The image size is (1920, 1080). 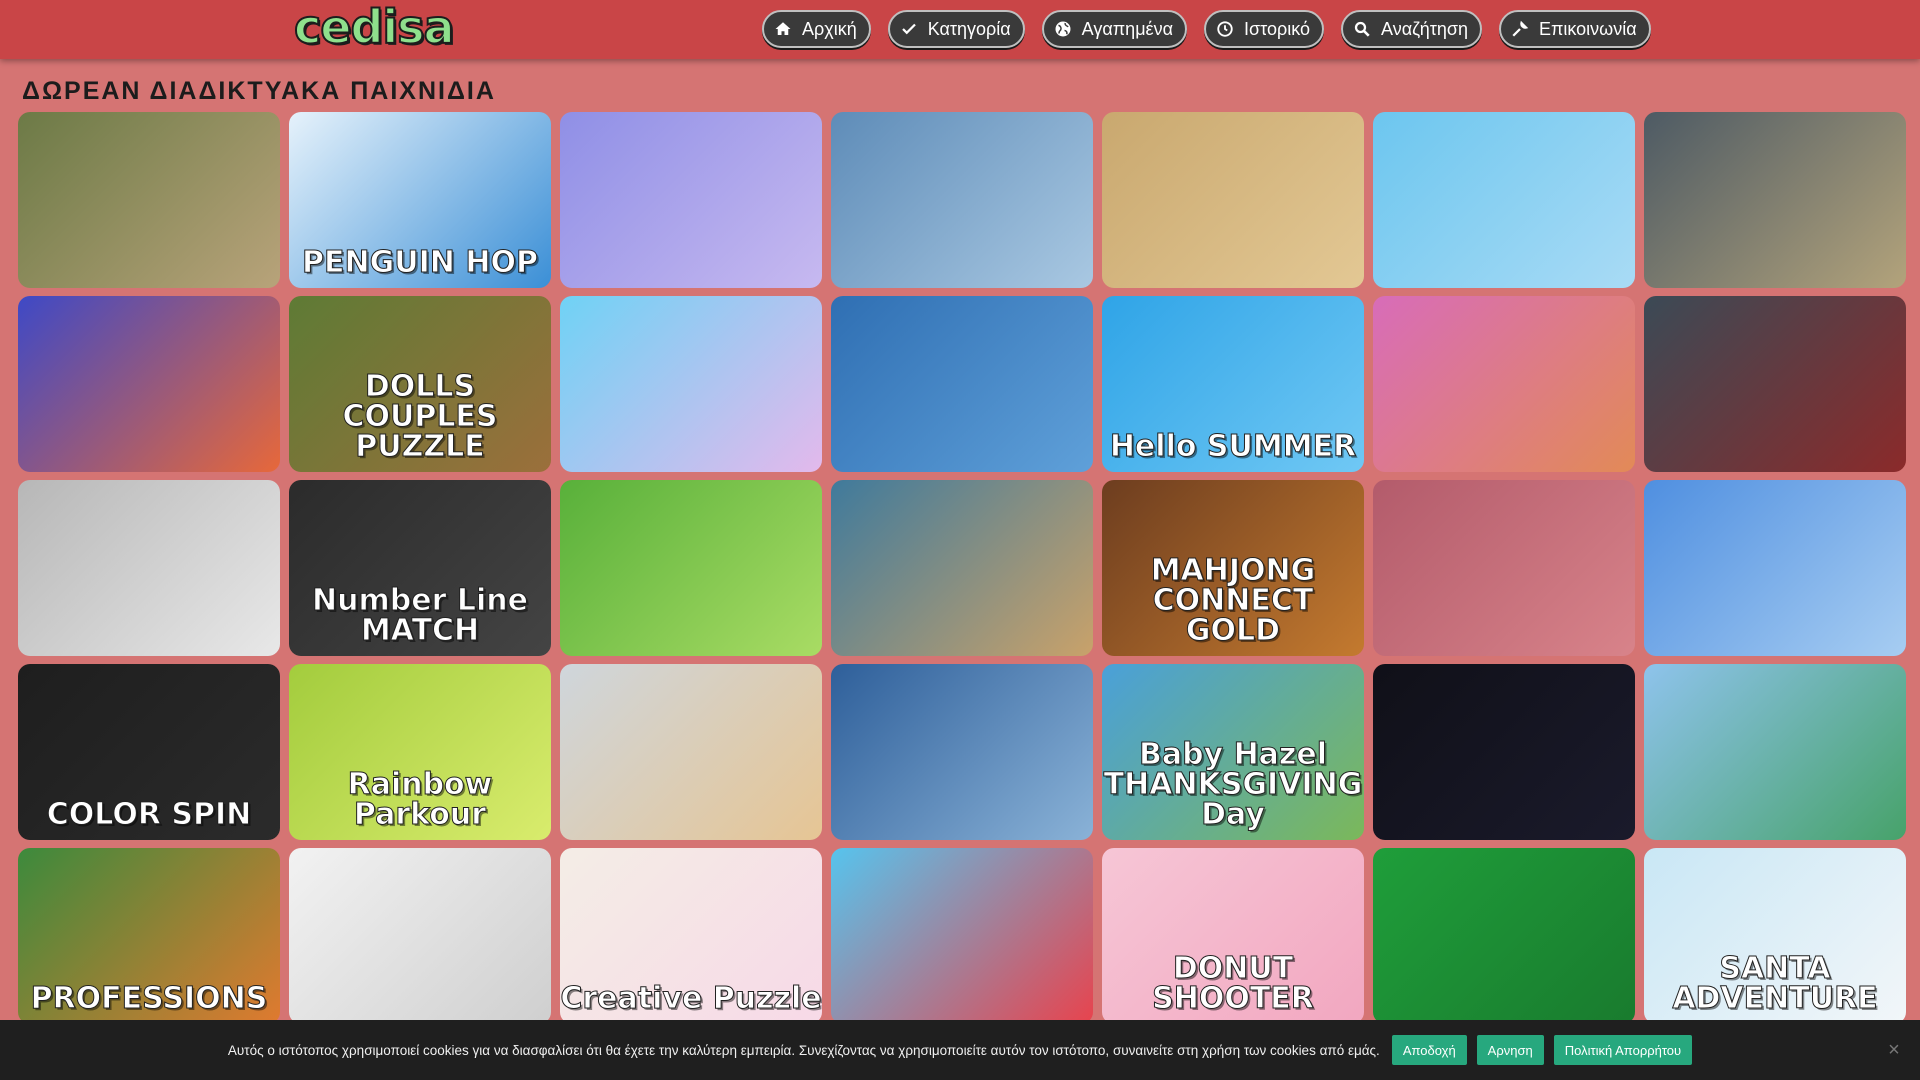 What do you see at coordinates (420, 262) in the screenshot?
I see `game-tile-title: PENGUIN HOP` at bounding box center [420, 262].